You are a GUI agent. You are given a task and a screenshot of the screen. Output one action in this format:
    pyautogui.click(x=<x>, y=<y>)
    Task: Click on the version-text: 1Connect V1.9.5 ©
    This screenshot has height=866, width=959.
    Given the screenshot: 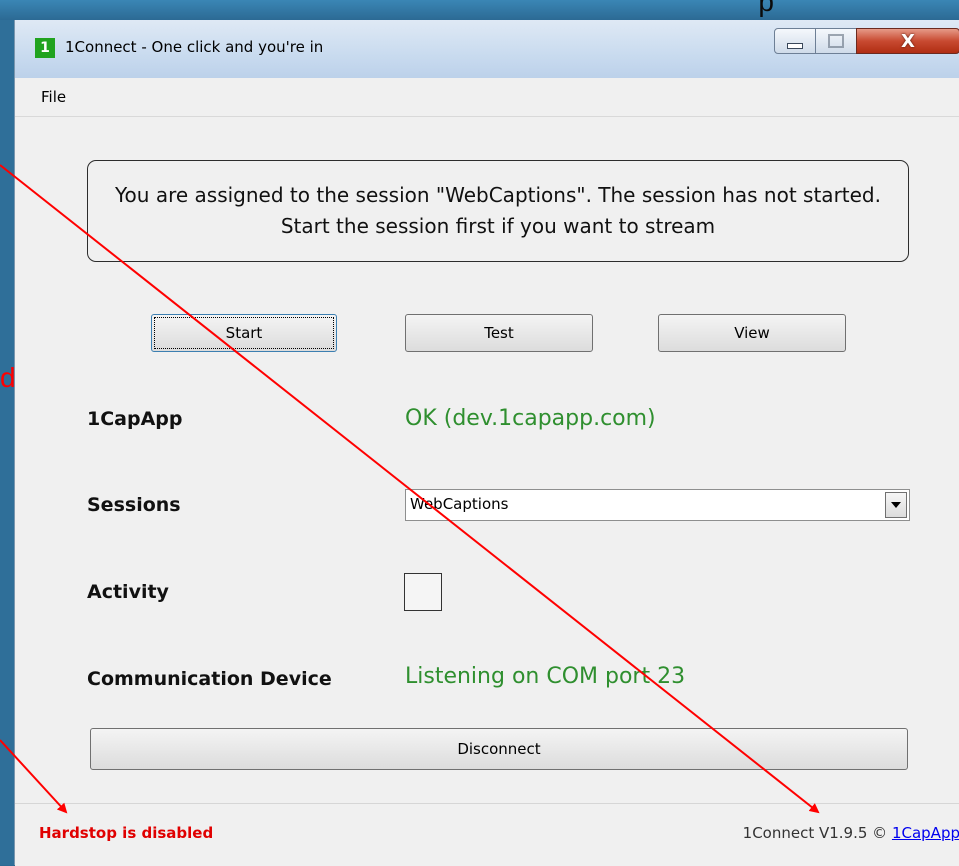 What is the action you would take?
    pyautogui.click(x=817, y=833)
    